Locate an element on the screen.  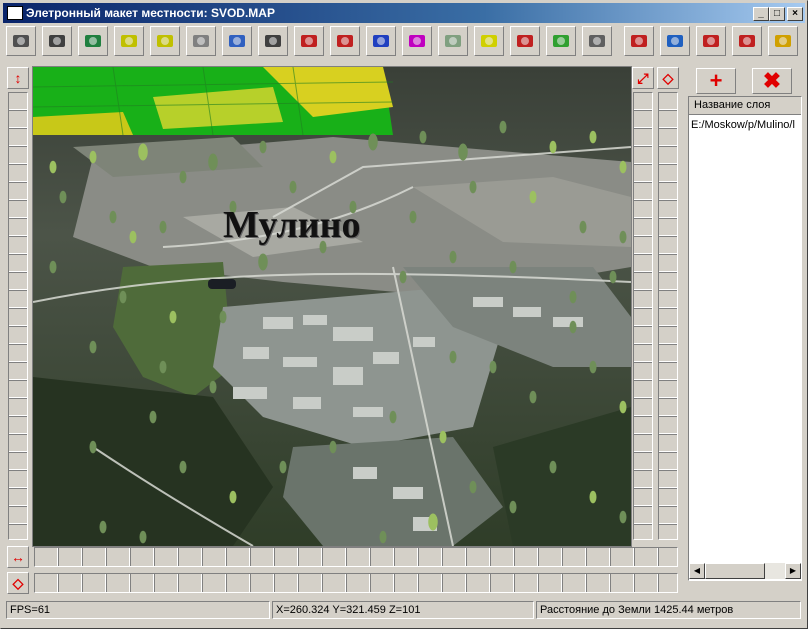
ruler-measure-icon is located at coordinates (525, 41).